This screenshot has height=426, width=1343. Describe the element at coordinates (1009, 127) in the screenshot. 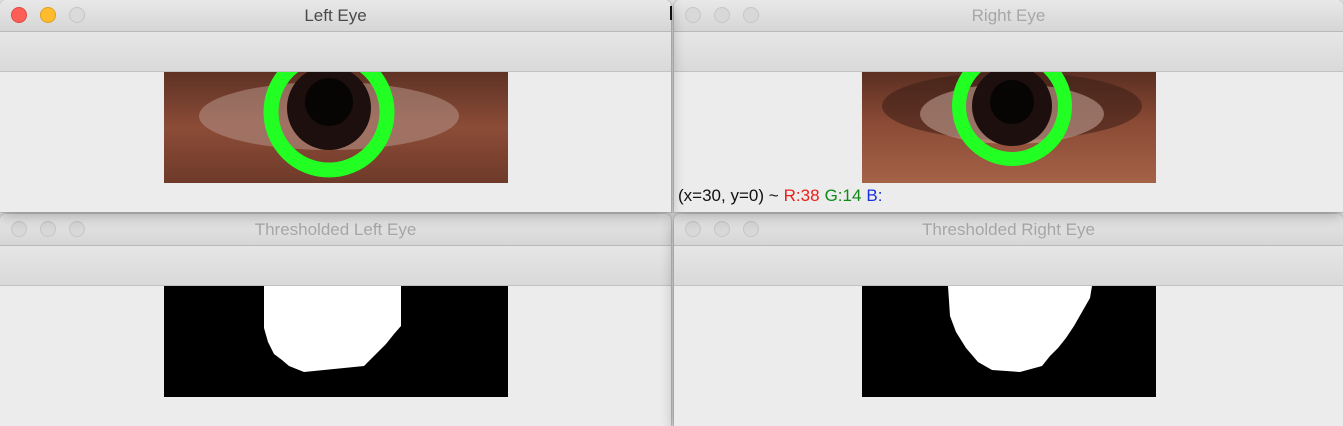

I see `right-eye-image` at that location.